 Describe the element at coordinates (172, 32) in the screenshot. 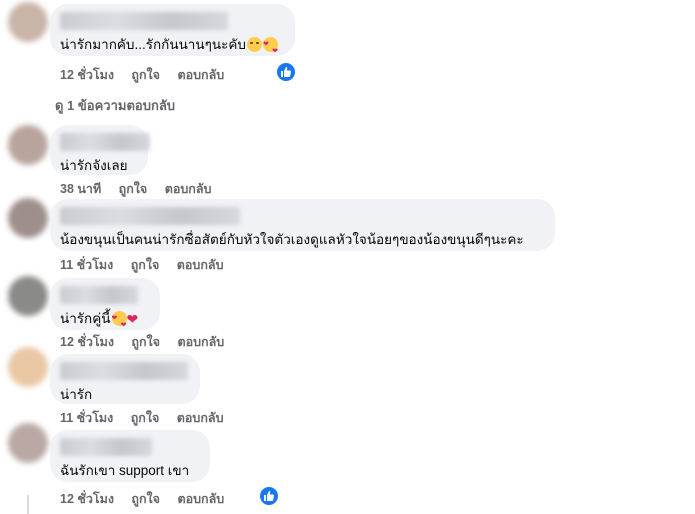

I see `comment-bubble: น่ารักมากคับ...รักกันนานๆนะคับ` at that location.